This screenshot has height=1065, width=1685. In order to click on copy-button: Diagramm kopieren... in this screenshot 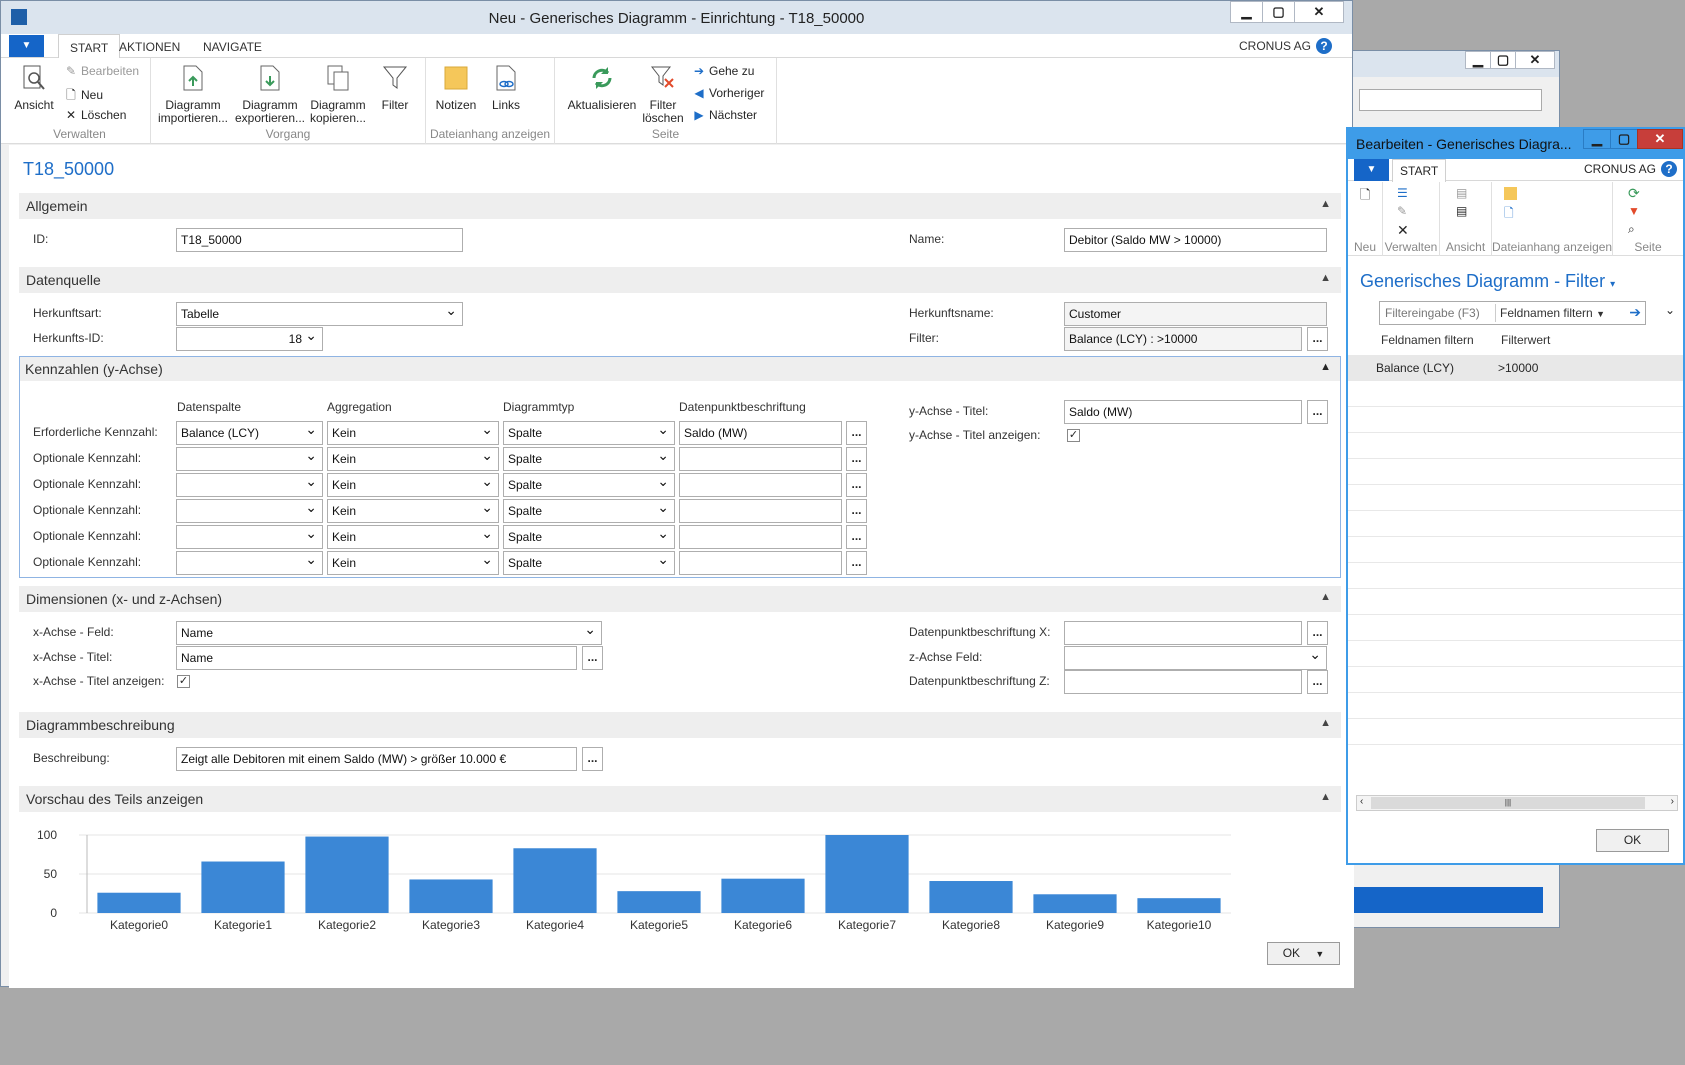, I will do `click(338, 94)`.